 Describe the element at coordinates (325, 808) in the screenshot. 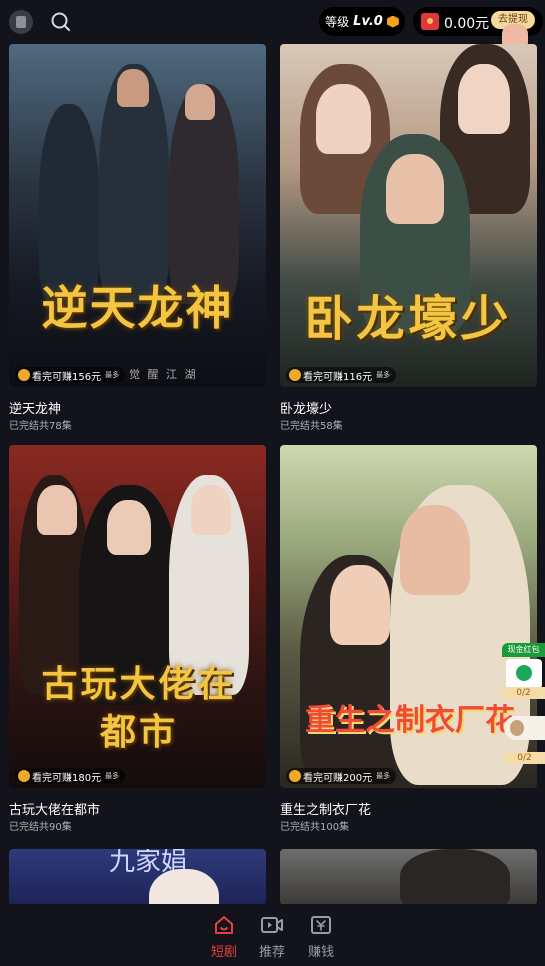

I see `drama-title: 重生之制衣厂花` at that location.